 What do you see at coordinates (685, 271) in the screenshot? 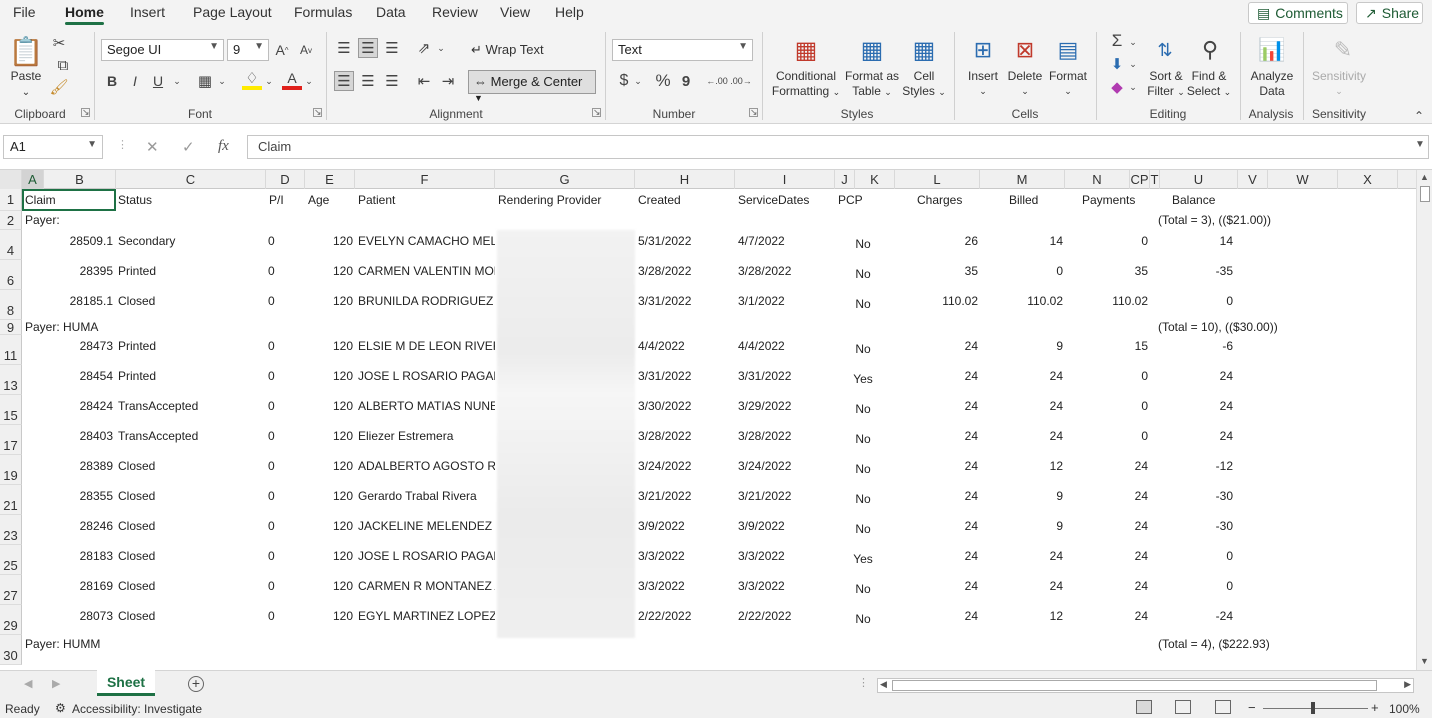
I see `cell-created: 3/28/2022` at bounding box center [685, 271].